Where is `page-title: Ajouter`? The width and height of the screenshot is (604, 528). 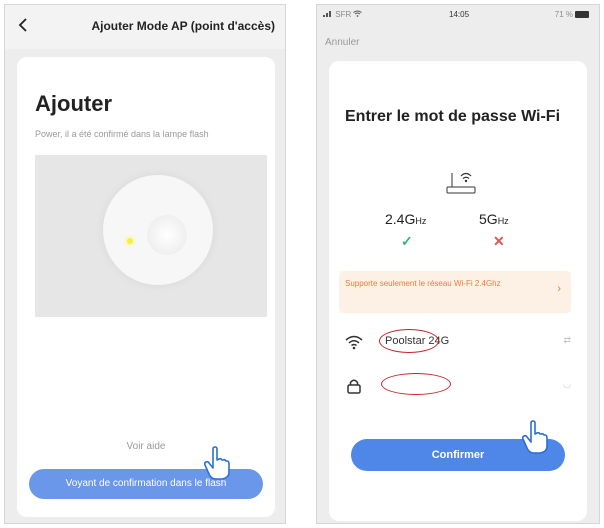 page-title: Ajouter is located at coordinates (73, 103).